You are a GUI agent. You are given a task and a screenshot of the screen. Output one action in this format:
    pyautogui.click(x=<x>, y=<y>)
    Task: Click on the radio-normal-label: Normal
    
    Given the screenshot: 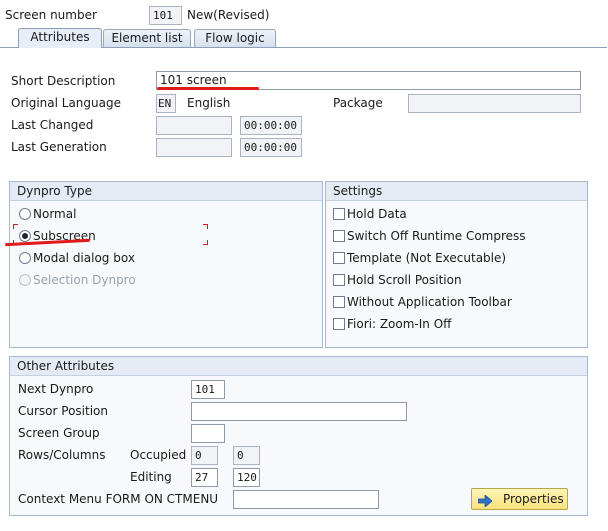 What is the action you would take?
    pyautogui.click(x=55, y=214)
    